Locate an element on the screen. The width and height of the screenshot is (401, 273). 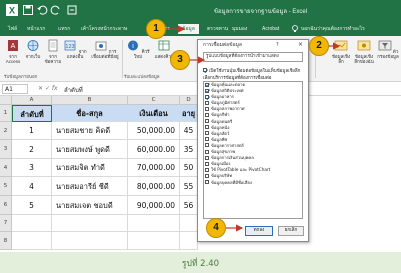
cell-c1: เงินเดือน is located at coordinates (154, 113).